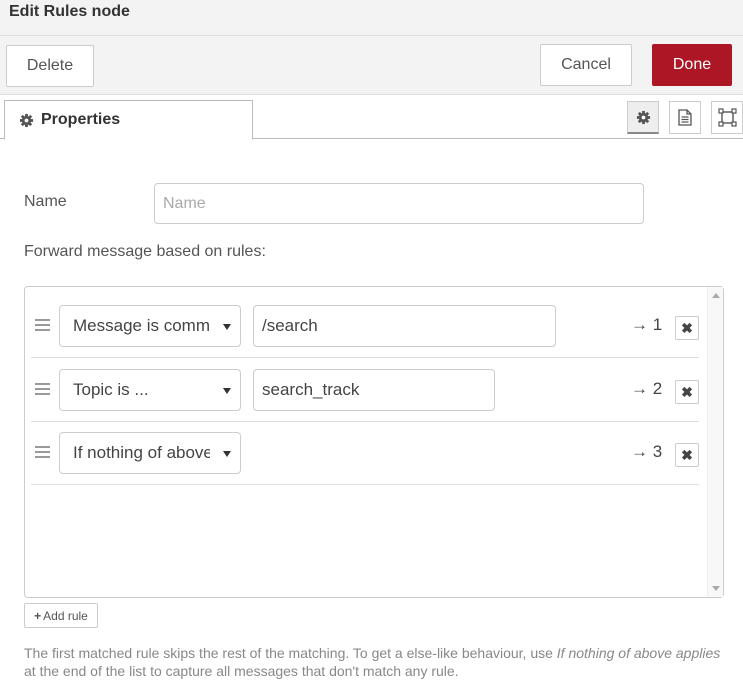 The image size is (743, 695). I want to click on delete-button: Delete, so click(50, 66).